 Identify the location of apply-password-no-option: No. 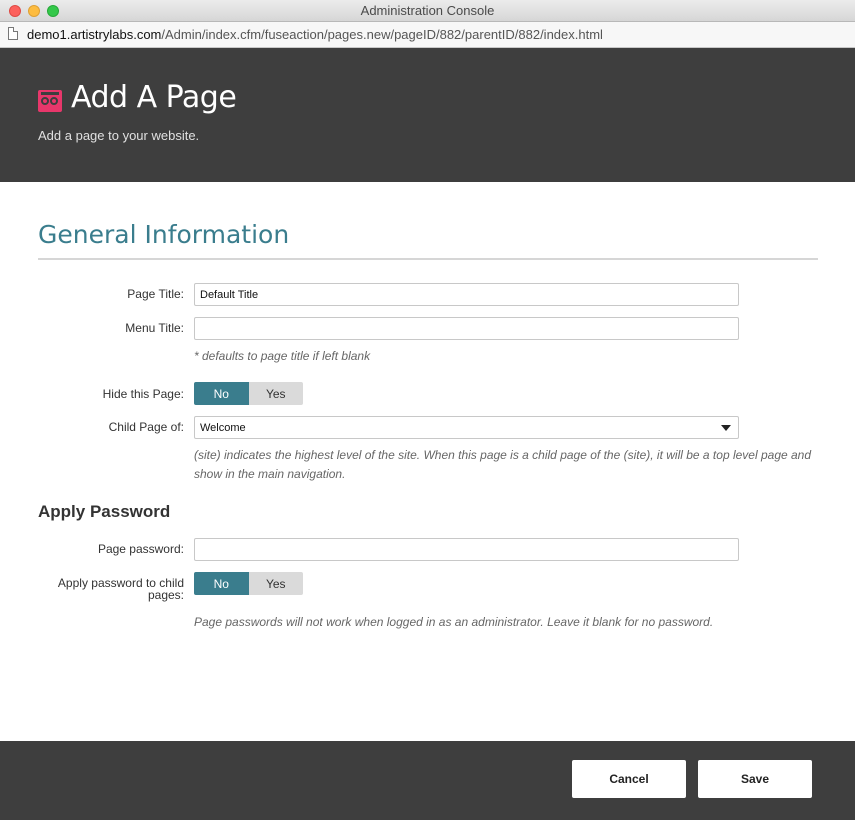
(221, 583).